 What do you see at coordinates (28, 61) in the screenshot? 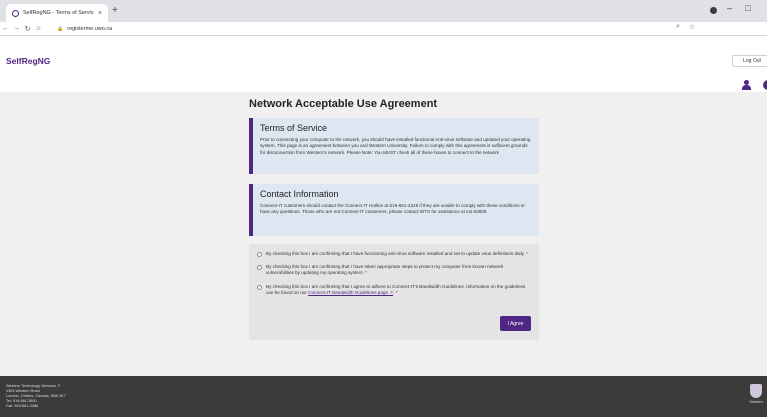
I see `brand-logo: SelfRegNG` at bounding box center [28, 61].